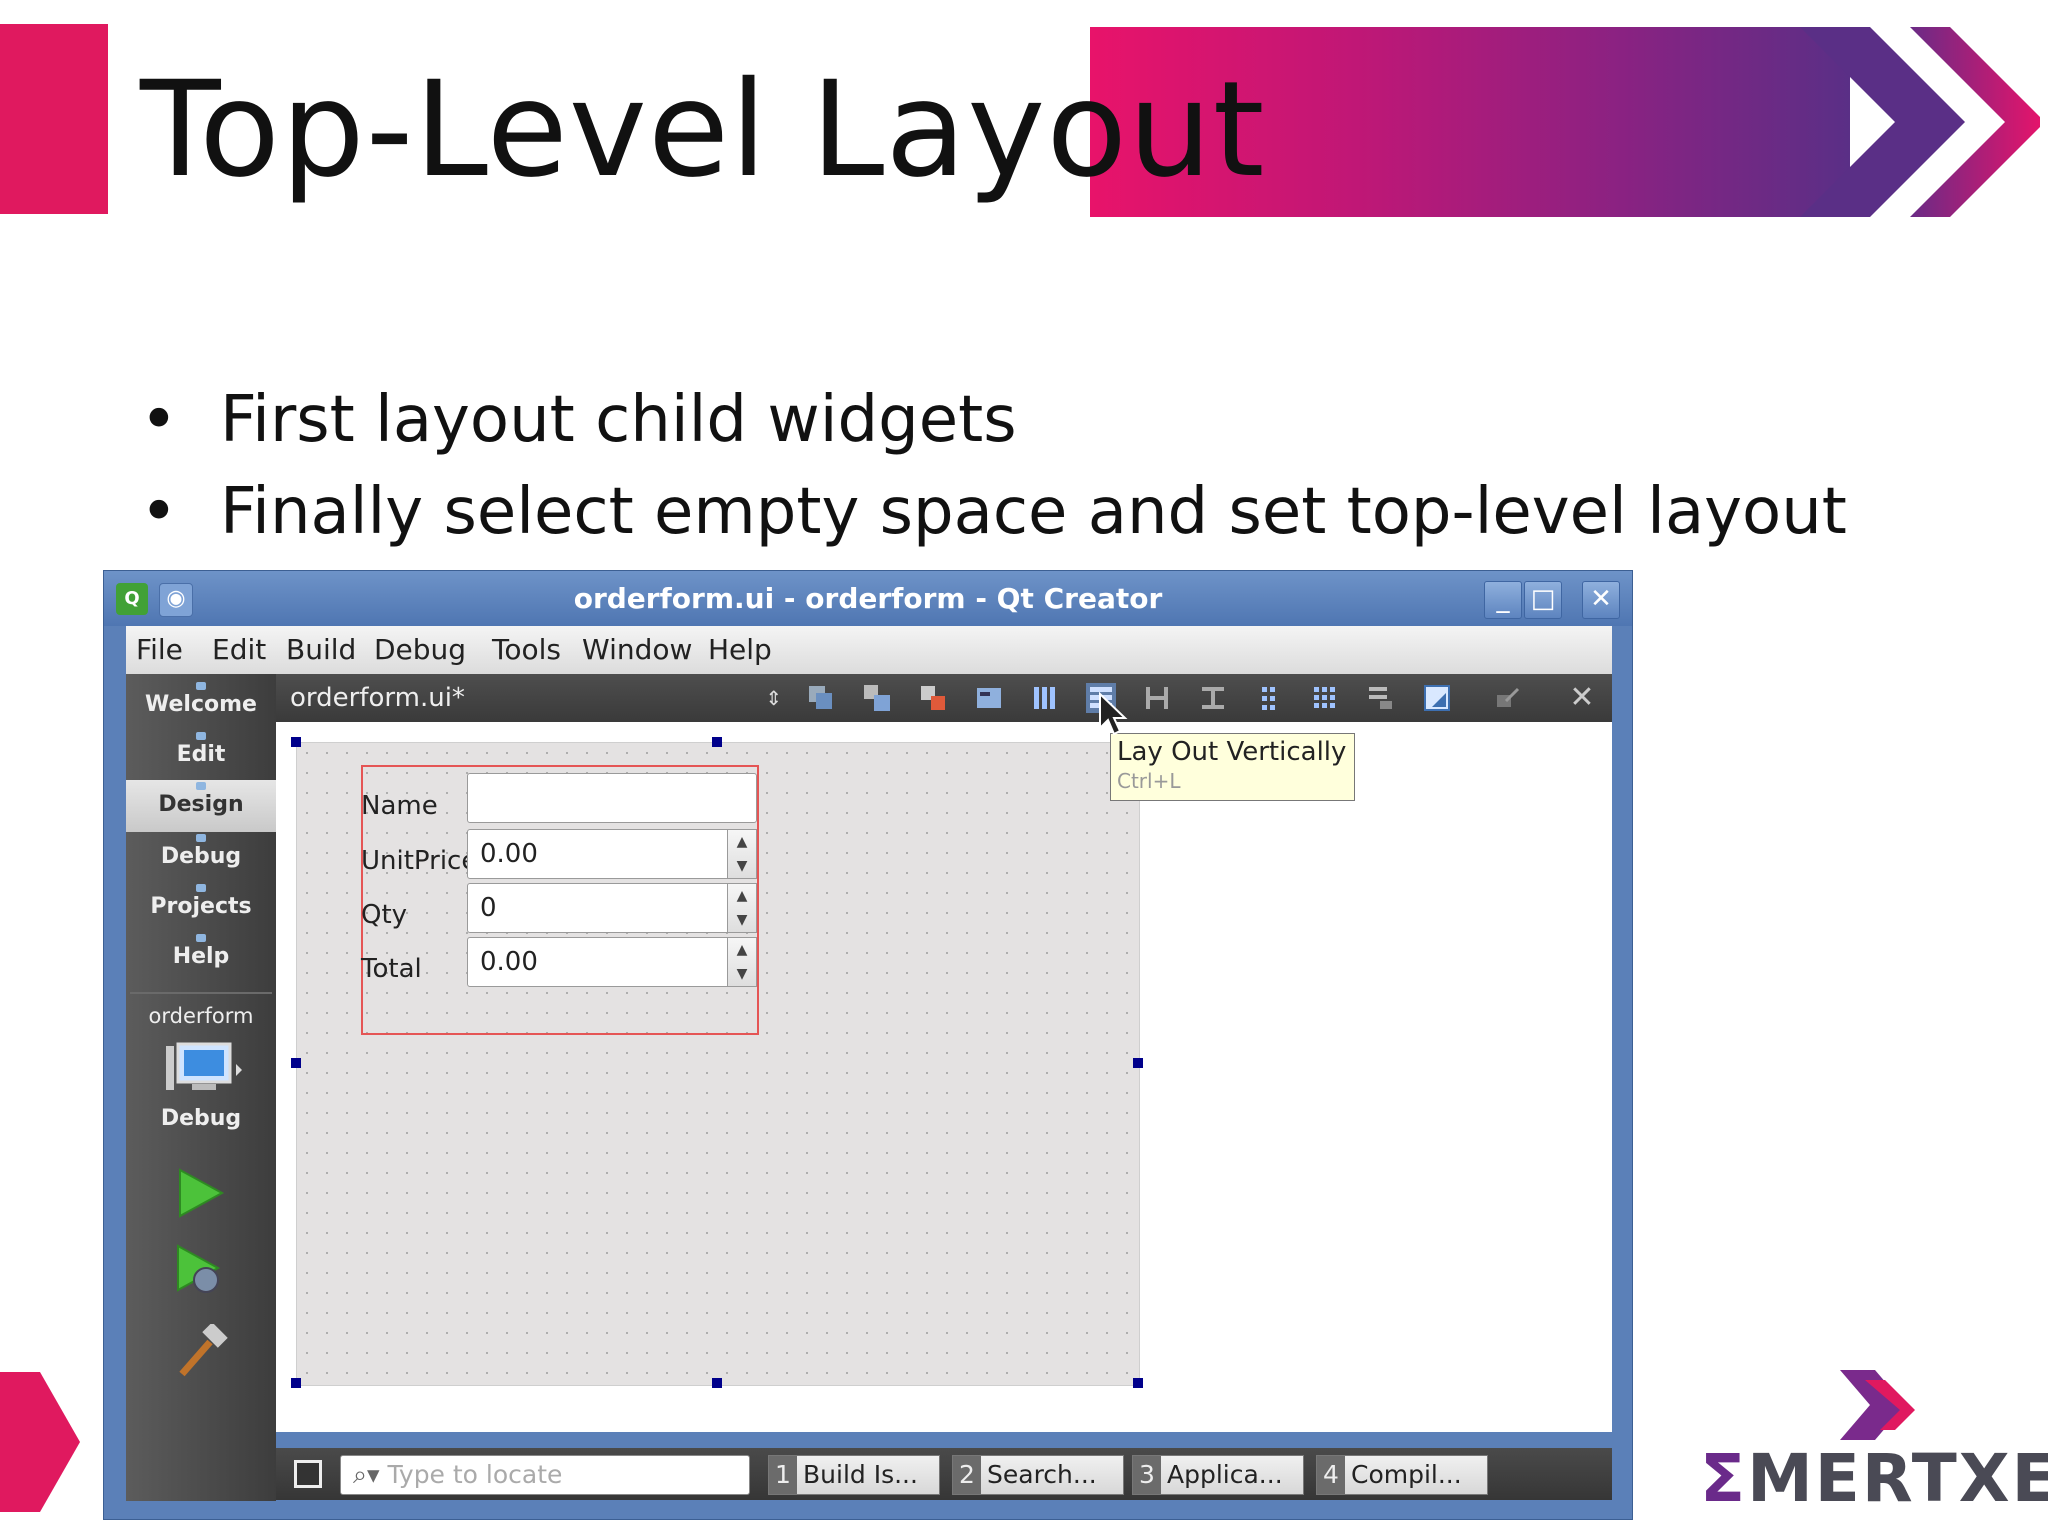 The width and height of the screenshot is (2048, 1537). I want to click on lay-out-horizontally-icon, so click(1045, 698).